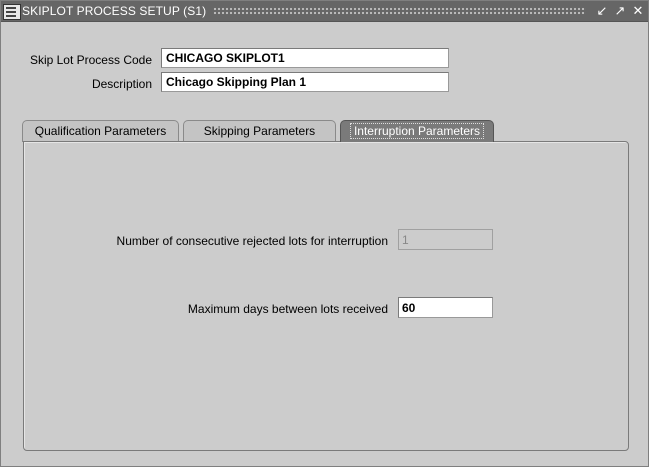 The width and height of the screenshot is (649, 467). I want to click on max-days-label: Maximum days between lots received, so click(287, 309).